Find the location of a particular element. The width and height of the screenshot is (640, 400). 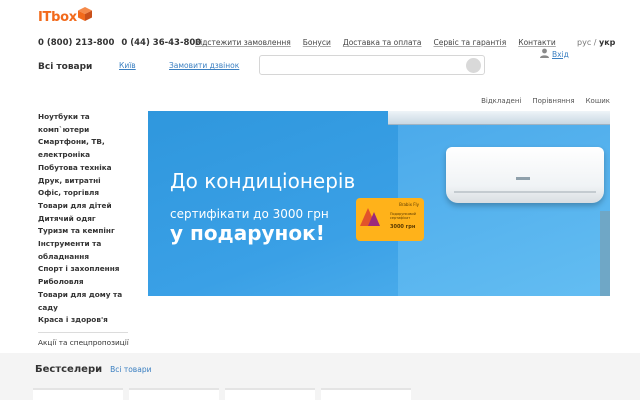

bestsellers-header: Бестселери Всі товари is located at coordinates (93, 369).